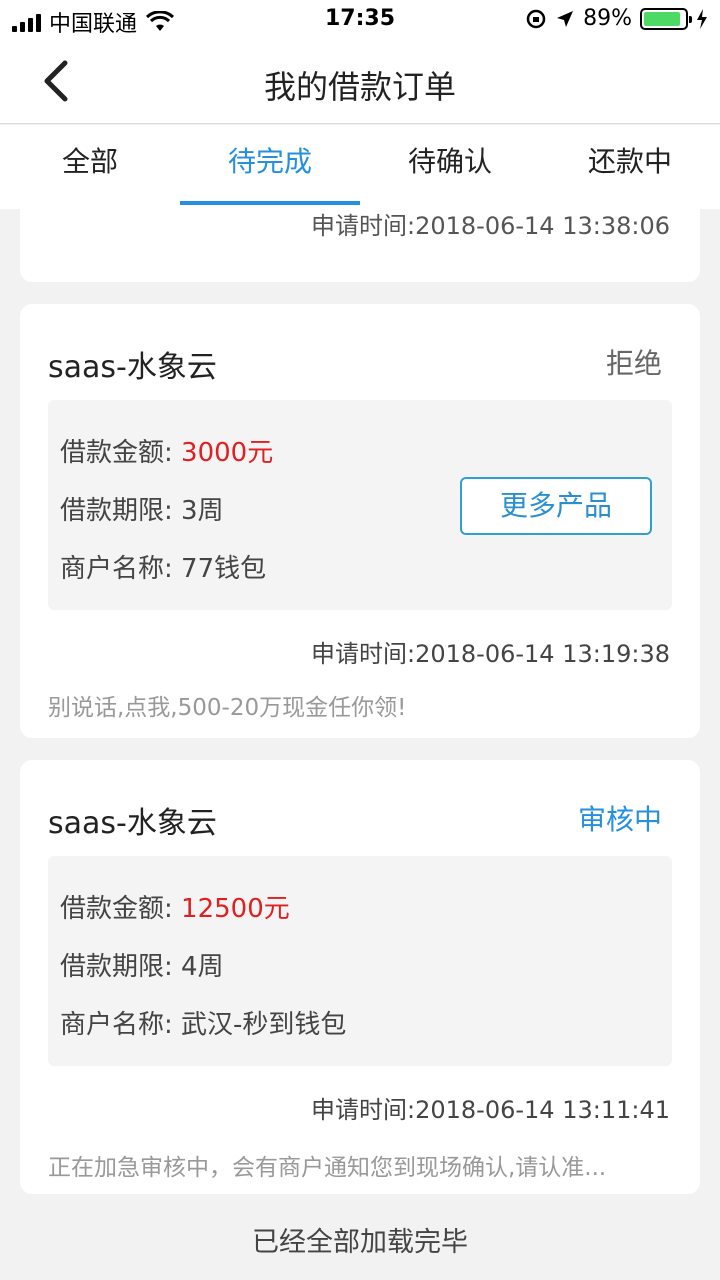 Image resolution: width=720 pixels, height=1280 pixels. Describe the element at coordinates (490, 226) in the screenshot. I see `apply-time: 申请时间:2018-06-14 13:38:06` at that location.